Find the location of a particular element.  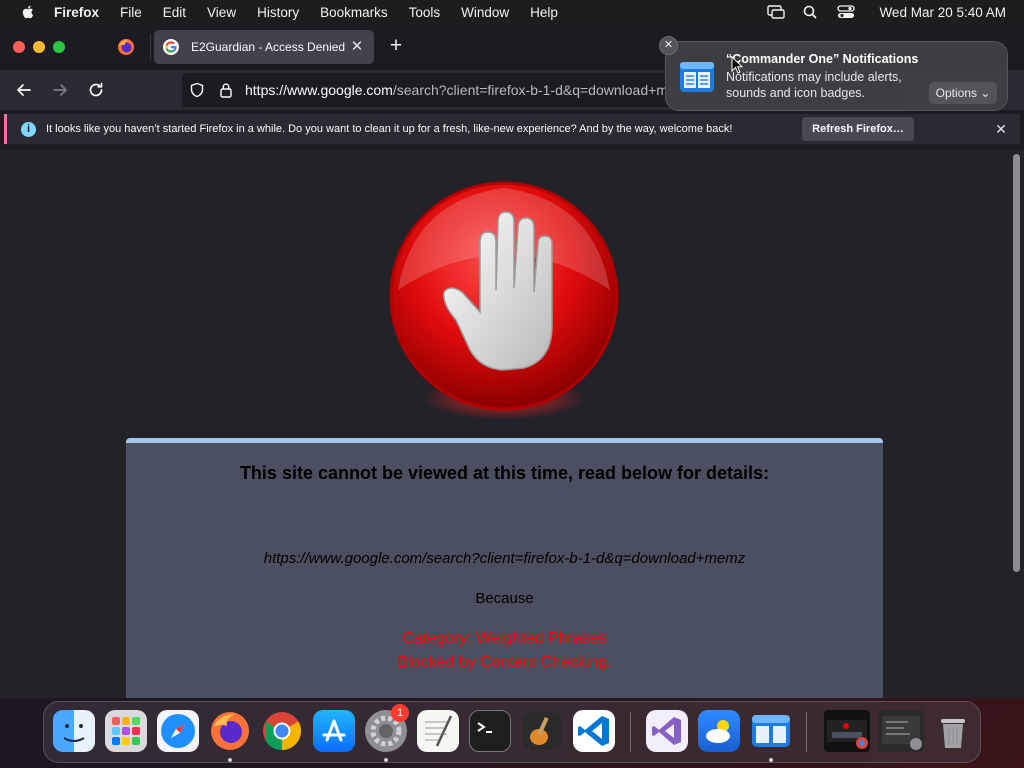

minimized-window-thumbnail is located at coordinates (847, 731).